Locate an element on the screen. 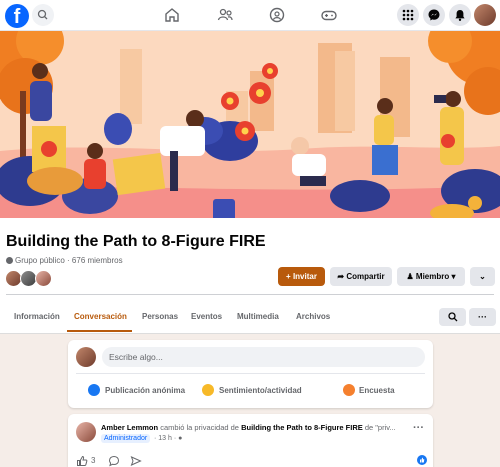 This screenshot has width=500, height=467. composer-divider is located at coordinates (250, 373).